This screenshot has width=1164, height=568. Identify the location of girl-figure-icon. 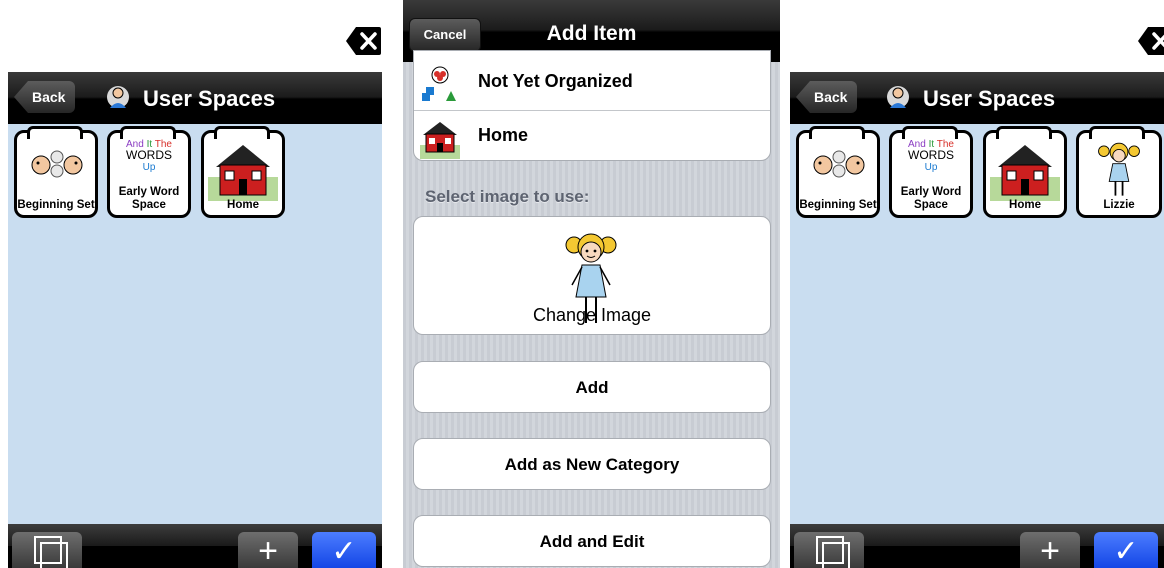
(1119, 169).